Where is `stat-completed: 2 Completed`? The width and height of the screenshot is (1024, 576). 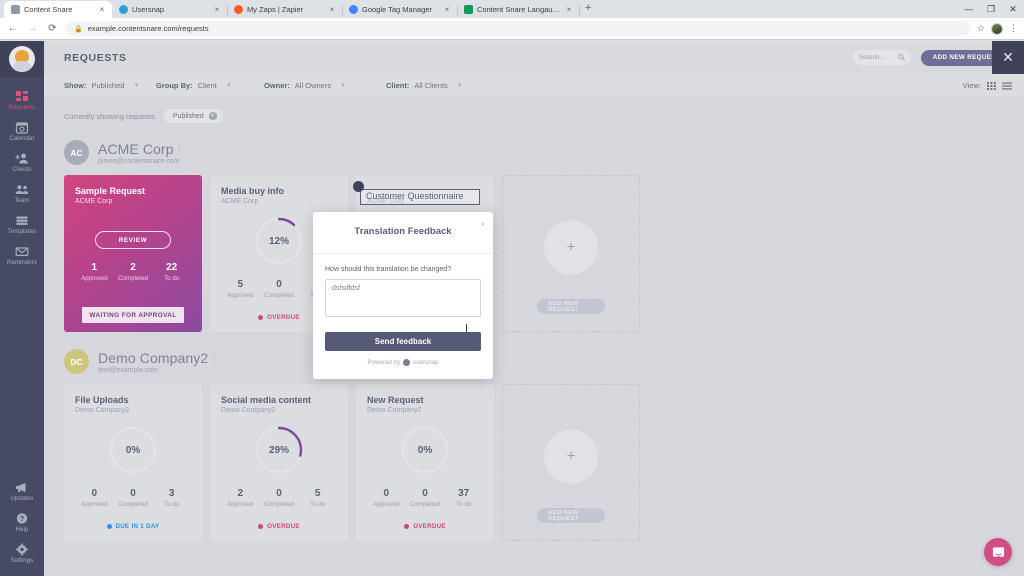
stat-completed: 2 Completed is located at coordinates (133, 272).